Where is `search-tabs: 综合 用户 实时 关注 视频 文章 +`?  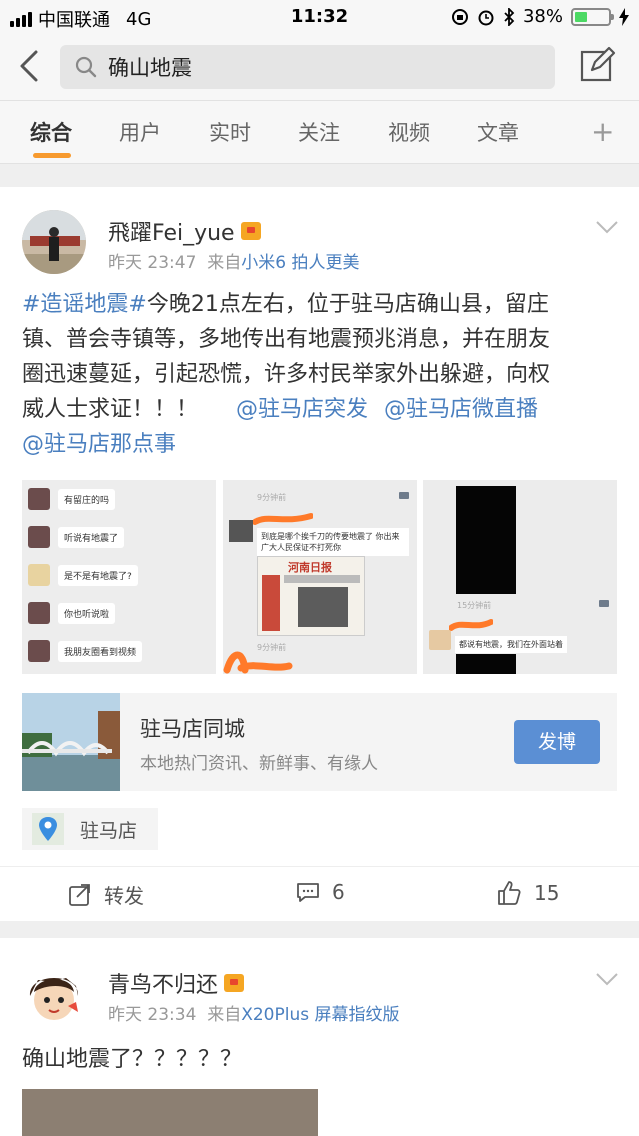
search-tabs: 综合 用户 实时 关注 视频 文章 + is located at coordinates (319, 132).